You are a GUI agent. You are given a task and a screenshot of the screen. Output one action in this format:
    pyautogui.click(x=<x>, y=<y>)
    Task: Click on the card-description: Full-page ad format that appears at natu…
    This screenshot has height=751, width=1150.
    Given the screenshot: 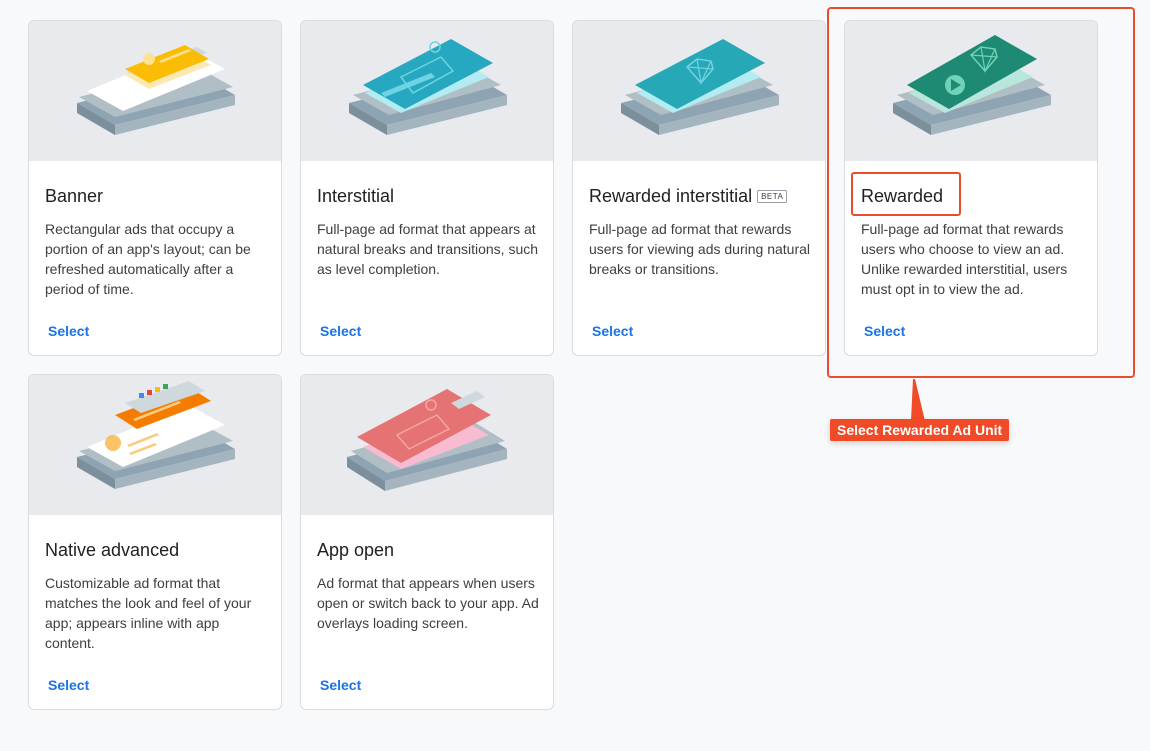 What is the action you would take?
    pyautogui.click(x=428, y=249)
    